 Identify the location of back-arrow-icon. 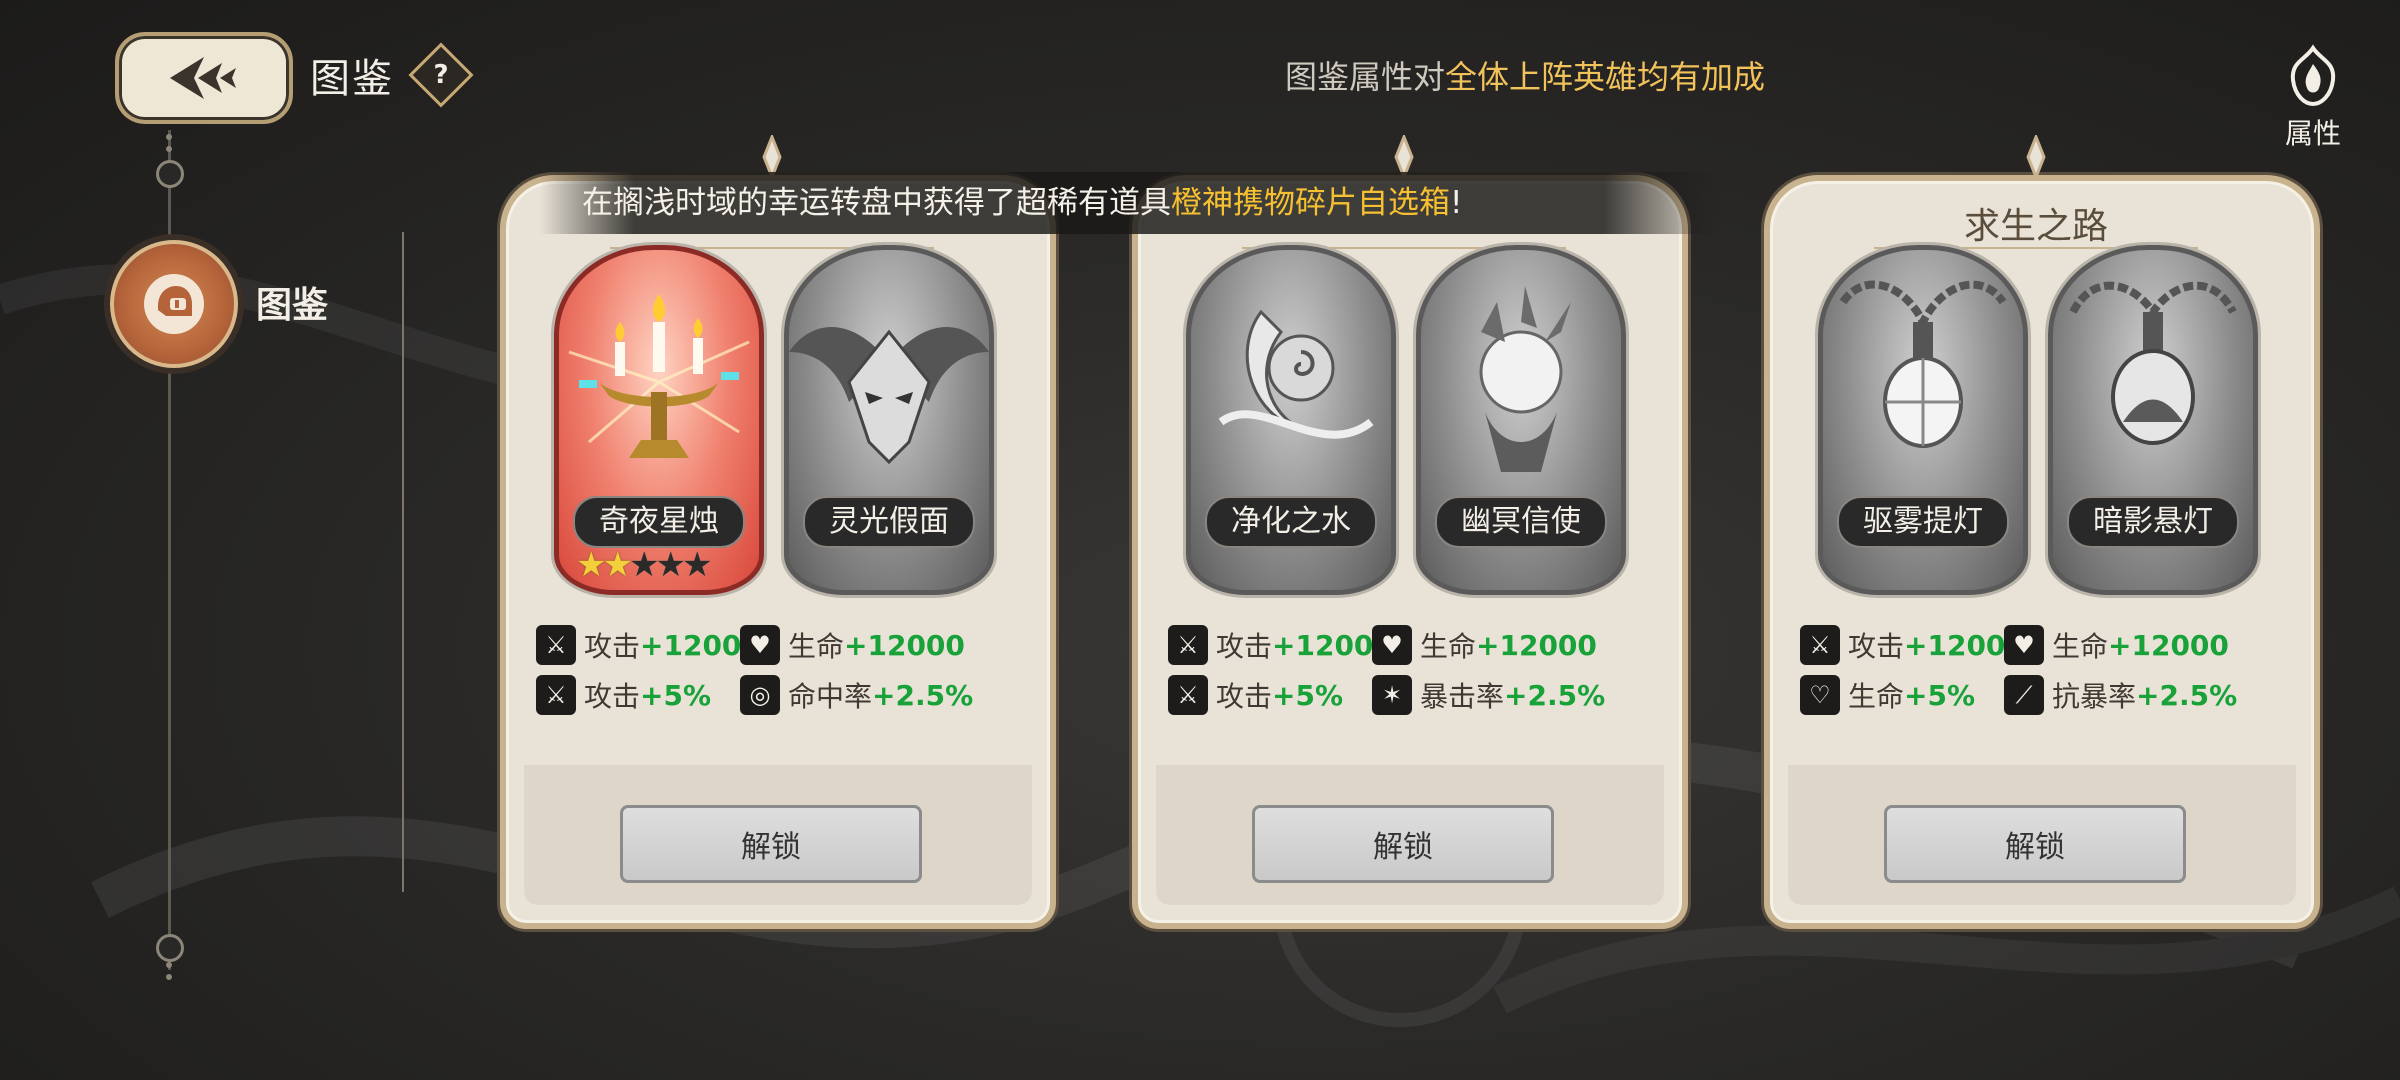
(203, 78).